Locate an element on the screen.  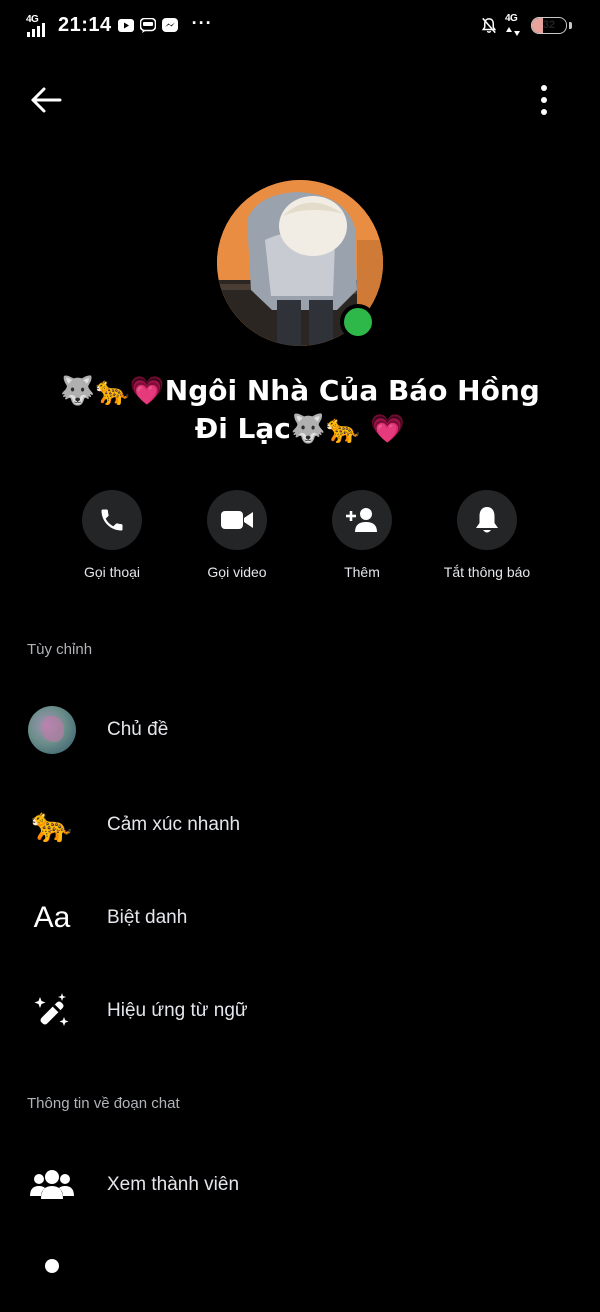
word-effects-label: Hiệu ứng từ ngữ is located at coordinates (177, 1010).